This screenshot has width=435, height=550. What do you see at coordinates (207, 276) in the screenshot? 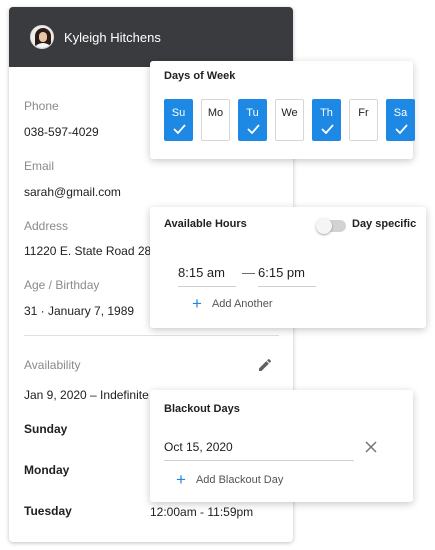
I see `start-time-field: 8:15 am` at bounding box center [207, 276].